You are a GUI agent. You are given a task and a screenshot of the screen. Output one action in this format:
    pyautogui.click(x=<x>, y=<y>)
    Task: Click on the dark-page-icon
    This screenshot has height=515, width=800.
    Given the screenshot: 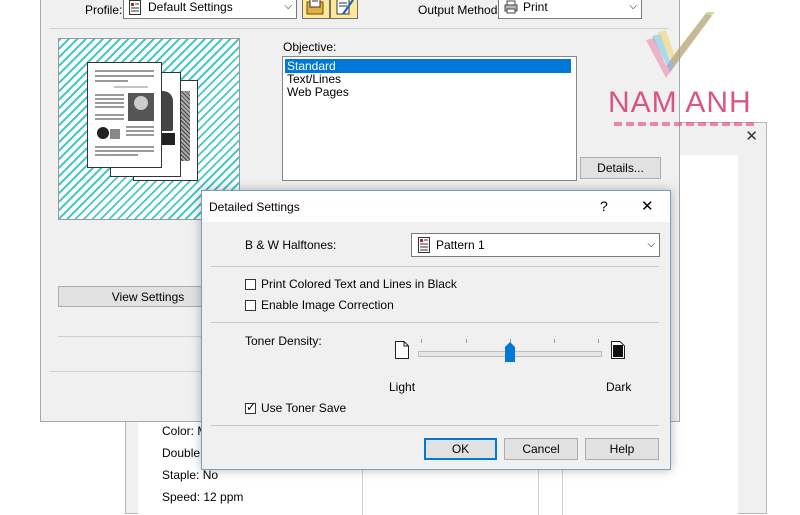 What is the action you would take?
    pyautogui.click(x=618, y=351)
    